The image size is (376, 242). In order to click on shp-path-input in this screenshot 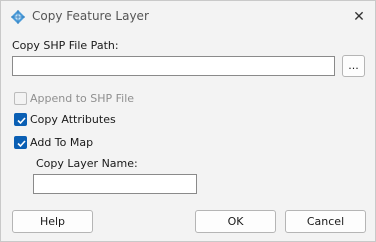, I will do `click(173, 66)`.